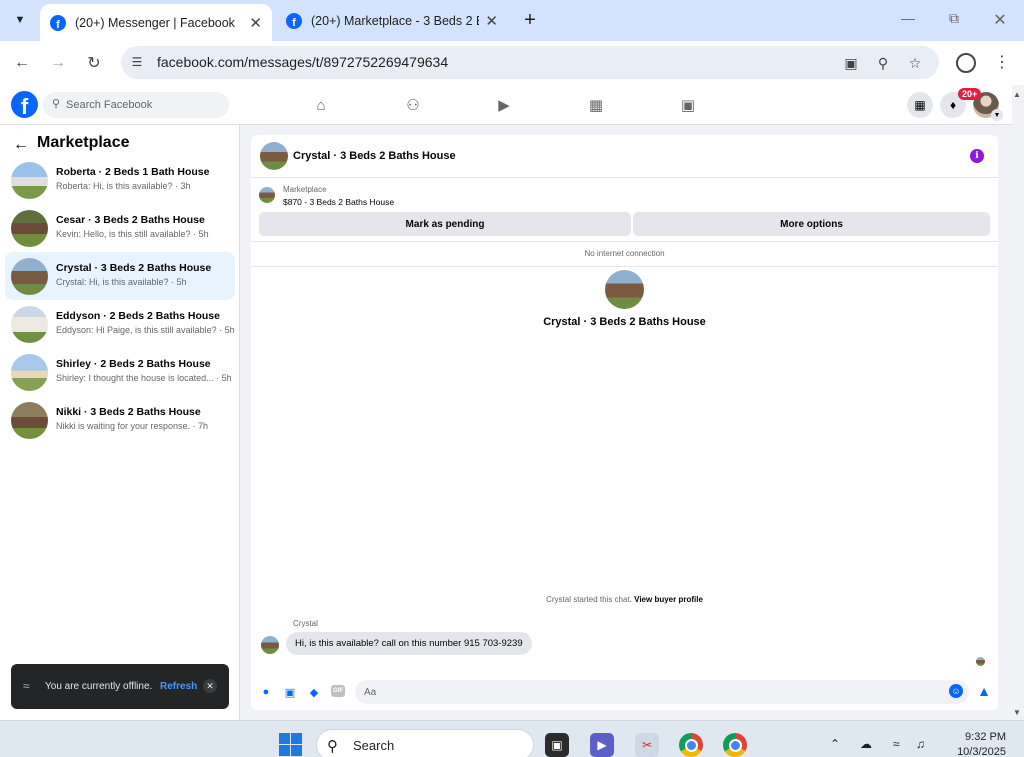  Describe the element at coordinates (137, 62) in the screenshot. I see `site-settings-icon: ☰` at that location.